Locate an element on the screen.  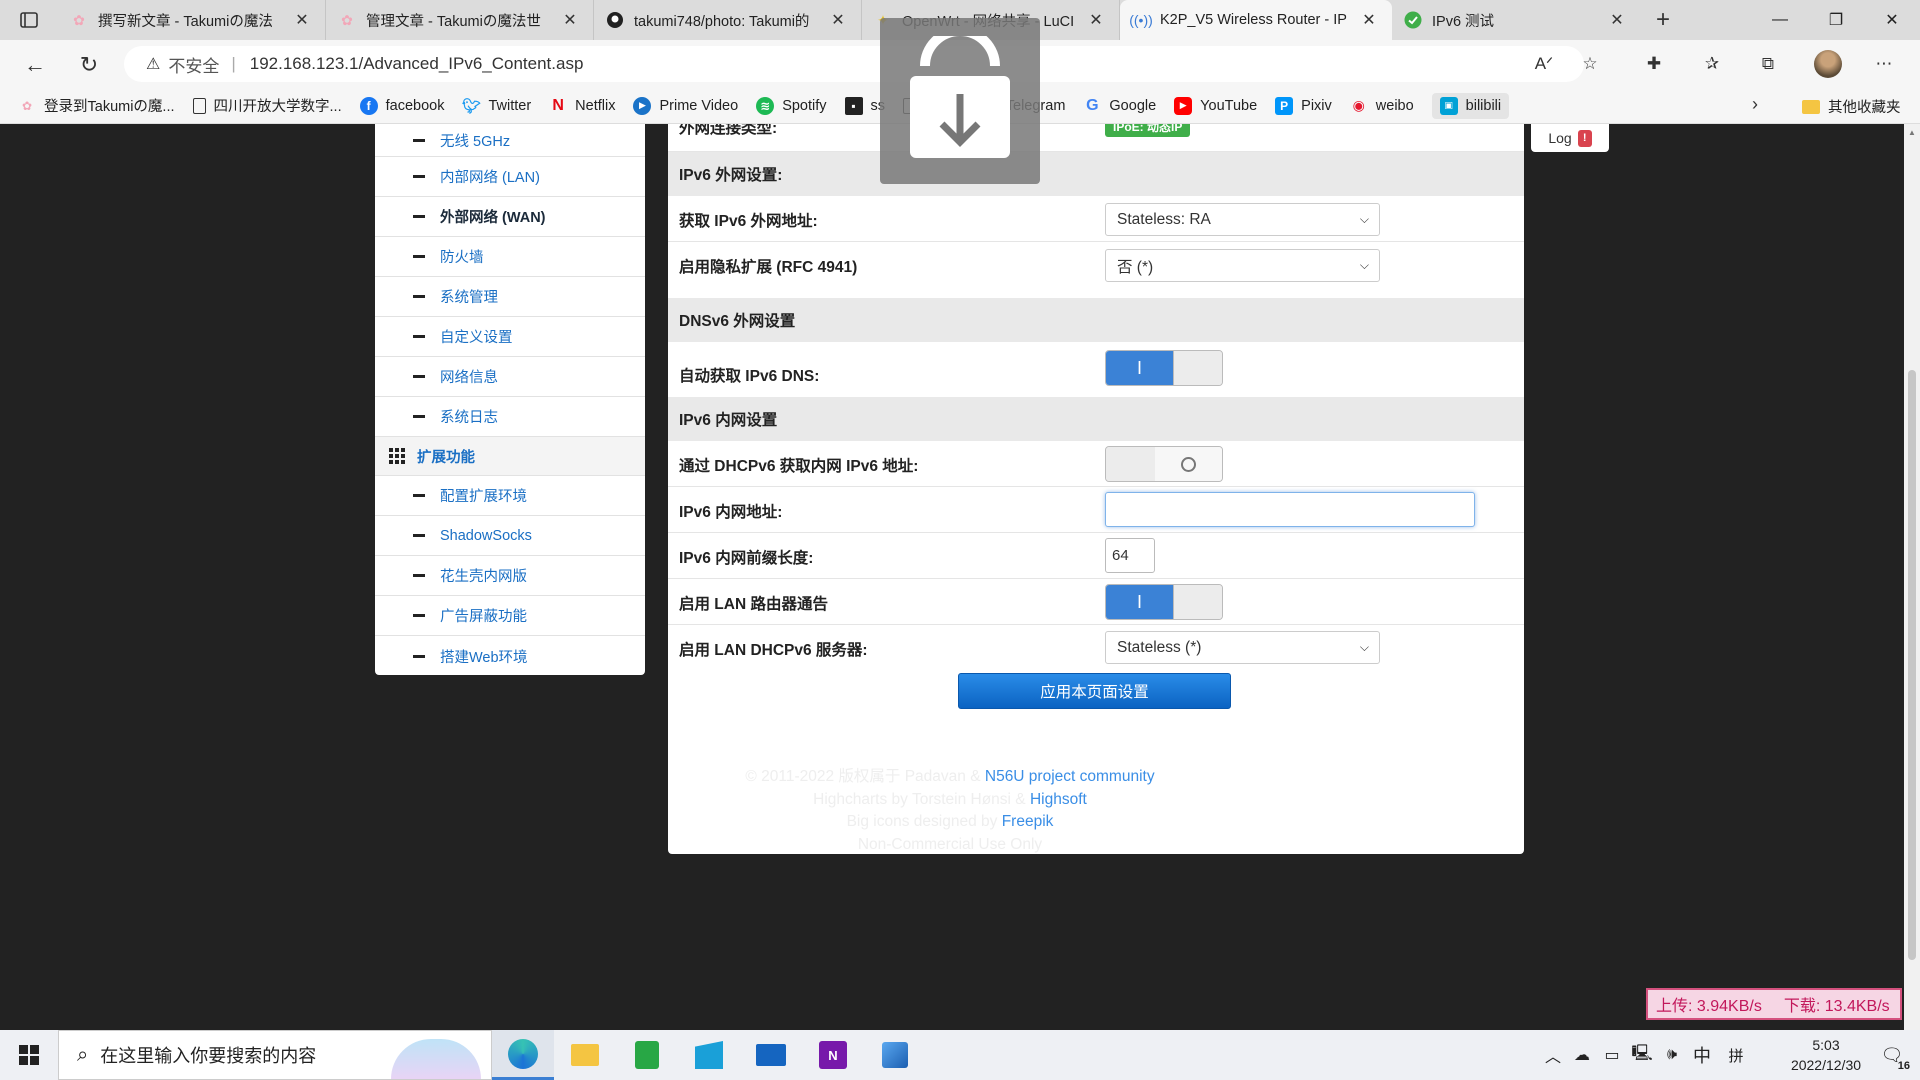
sidebar-item-oray: 花生壳内网版 is located at coordinates (510, 576).